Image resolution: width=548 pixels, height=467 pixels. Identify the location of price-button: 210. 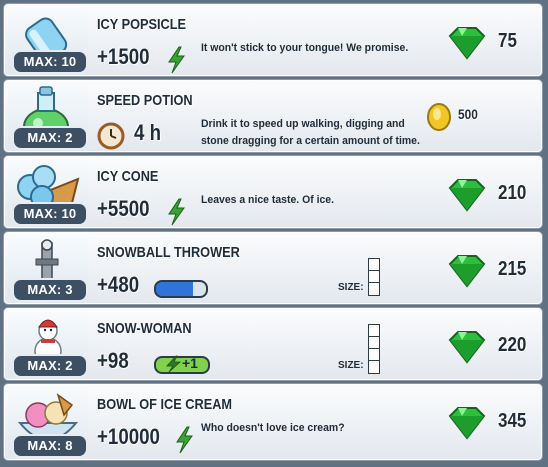
(492, 195).